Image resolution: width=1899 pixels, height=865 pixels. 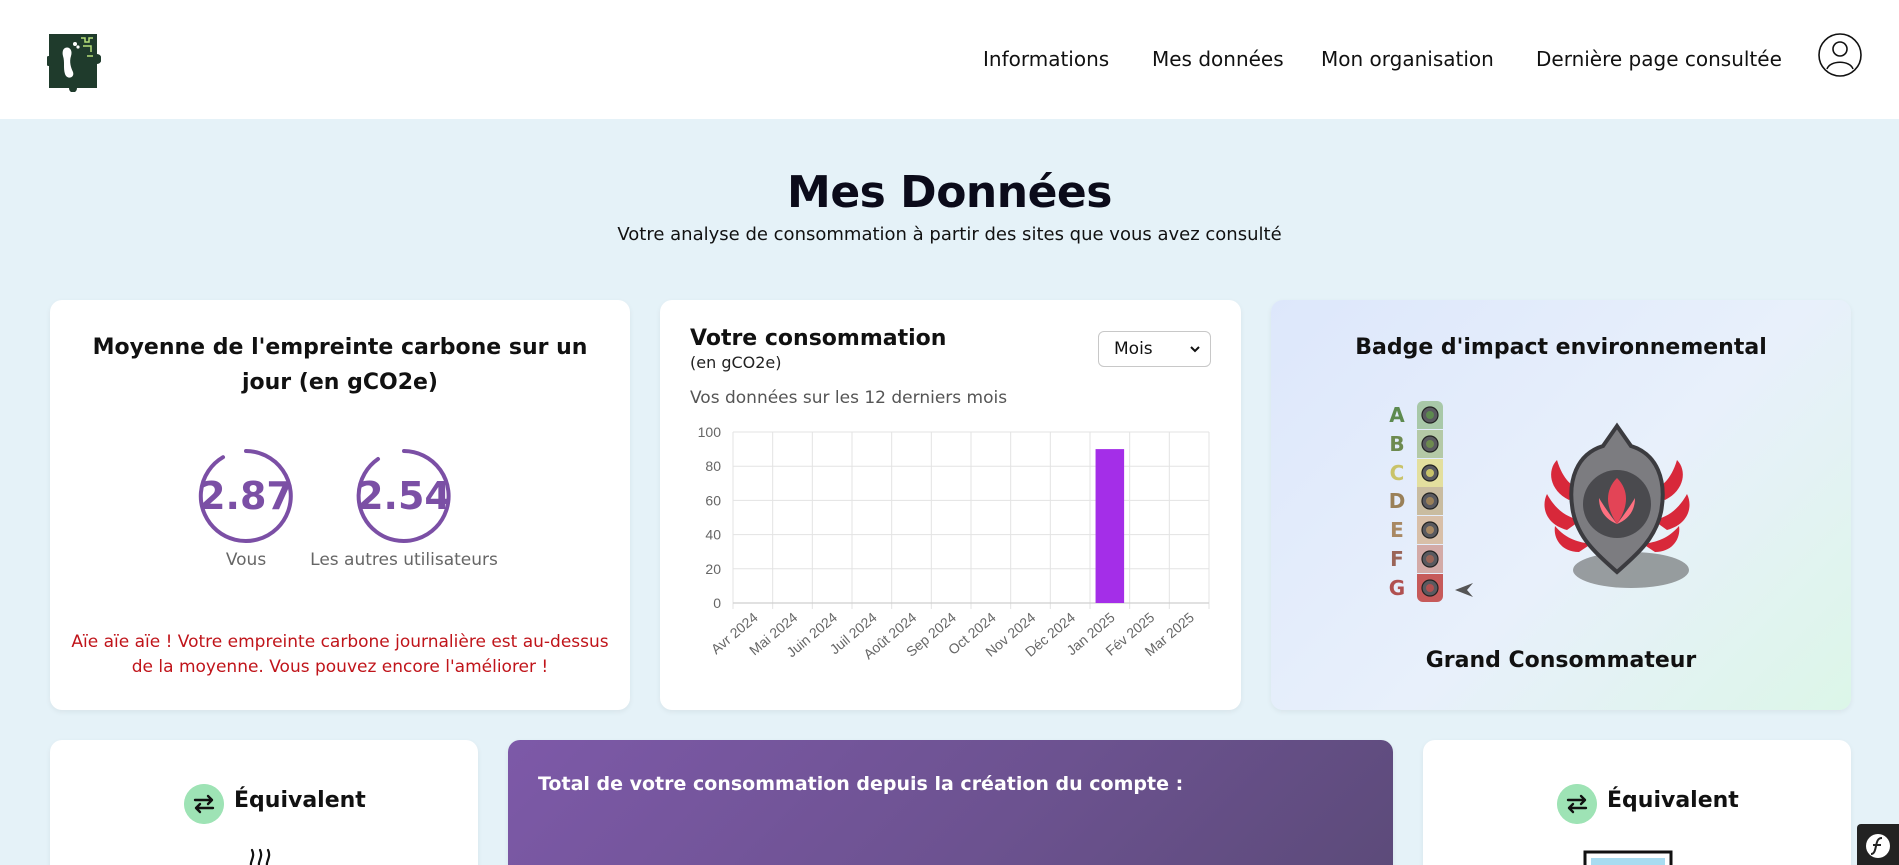 What do you see at coordinates (1397, 559) in the screenshot?
I see `grade-letter-f: F` at bounding box center [1397, 559].